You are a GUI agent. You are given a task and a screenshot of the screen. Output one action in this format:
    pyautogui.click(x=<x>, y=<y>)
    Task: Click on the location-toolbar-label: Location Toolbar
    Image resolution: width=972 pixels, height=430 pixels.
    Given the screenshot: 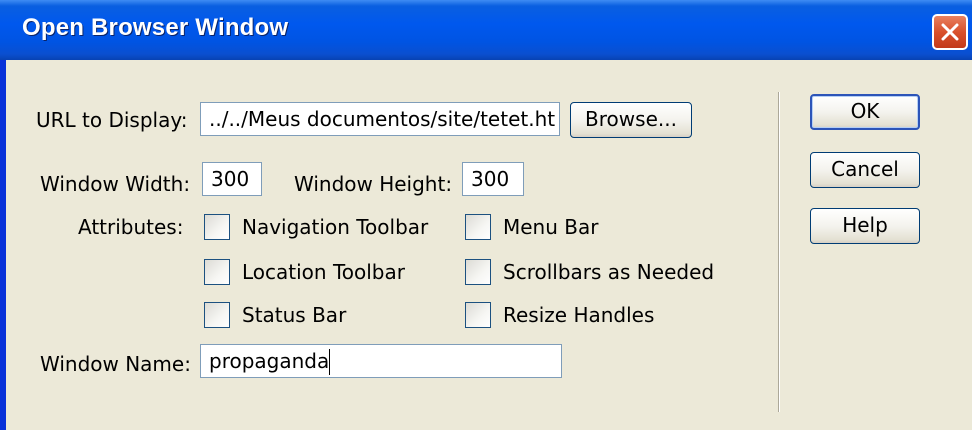 What is the action you would take?
    pyautogui.click(x=323, y=272)
    